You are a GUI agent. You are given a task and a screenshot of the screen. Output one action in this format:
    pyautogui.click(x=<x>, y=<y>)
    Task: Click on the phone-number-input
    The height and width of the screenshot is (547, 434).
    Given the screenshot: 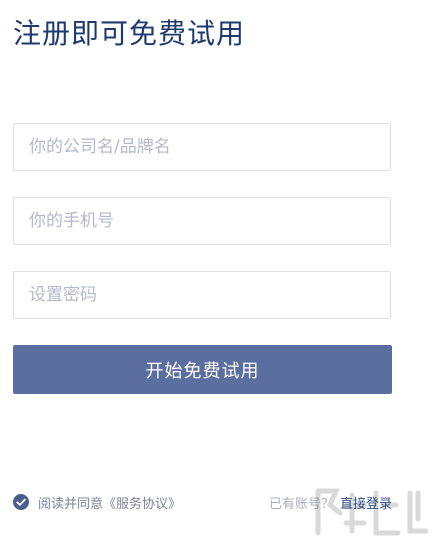 What is the action you would take?
    pyautogui.click(x=202, y=221)
    